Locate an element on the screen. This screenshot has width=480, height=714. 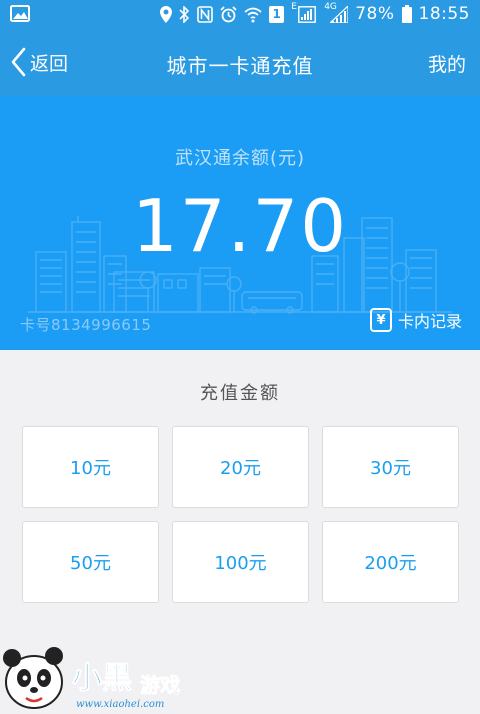
wifi-icon is located at coordinates (253, 14).